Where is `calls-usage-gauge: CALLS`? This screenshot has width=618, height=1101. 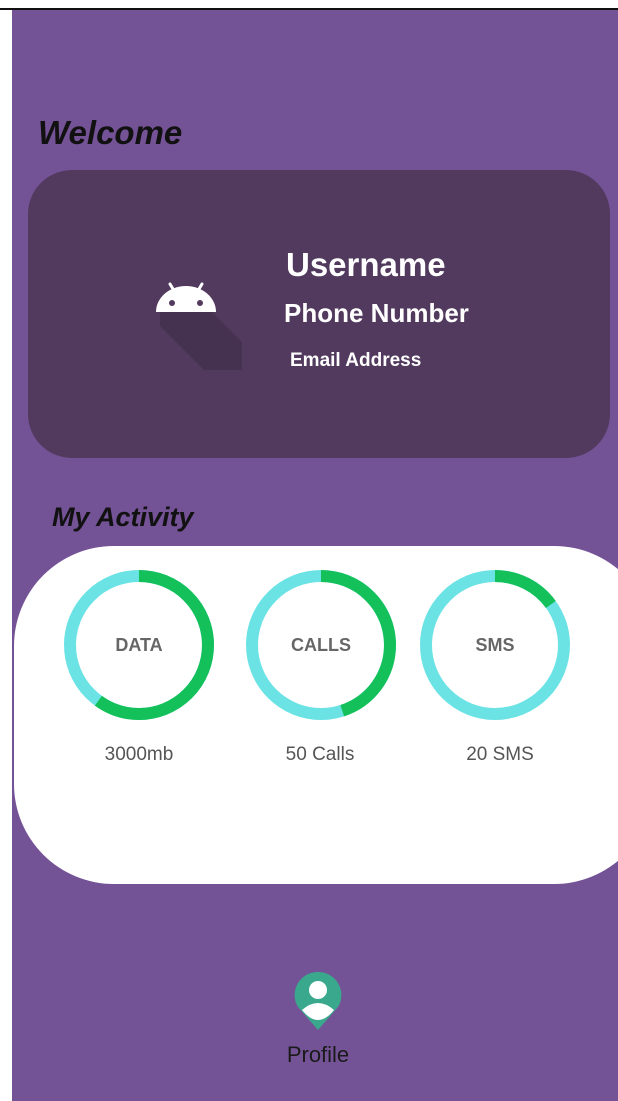 calls-usage-gauge: CALLS is located at coordinates (321, 645).